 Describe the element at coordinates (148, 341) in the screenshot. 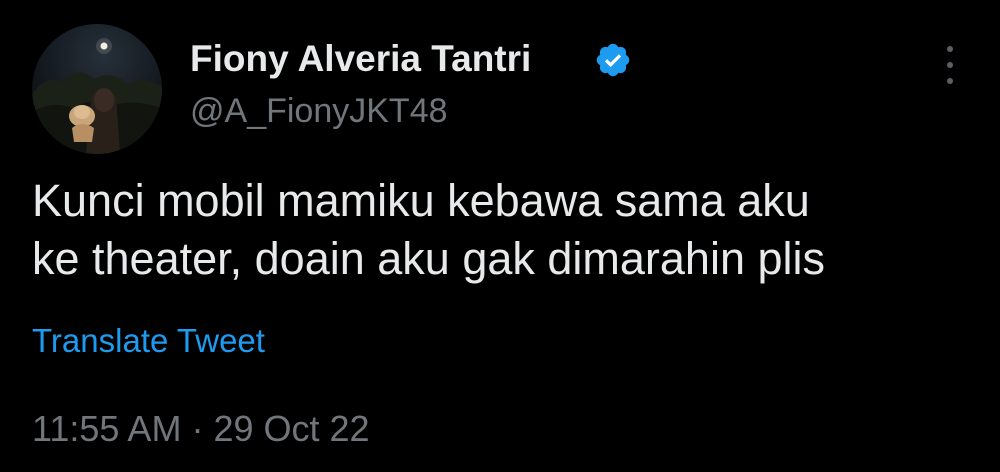

I see `translate-tweet-link: Translate Tweet` at that location.